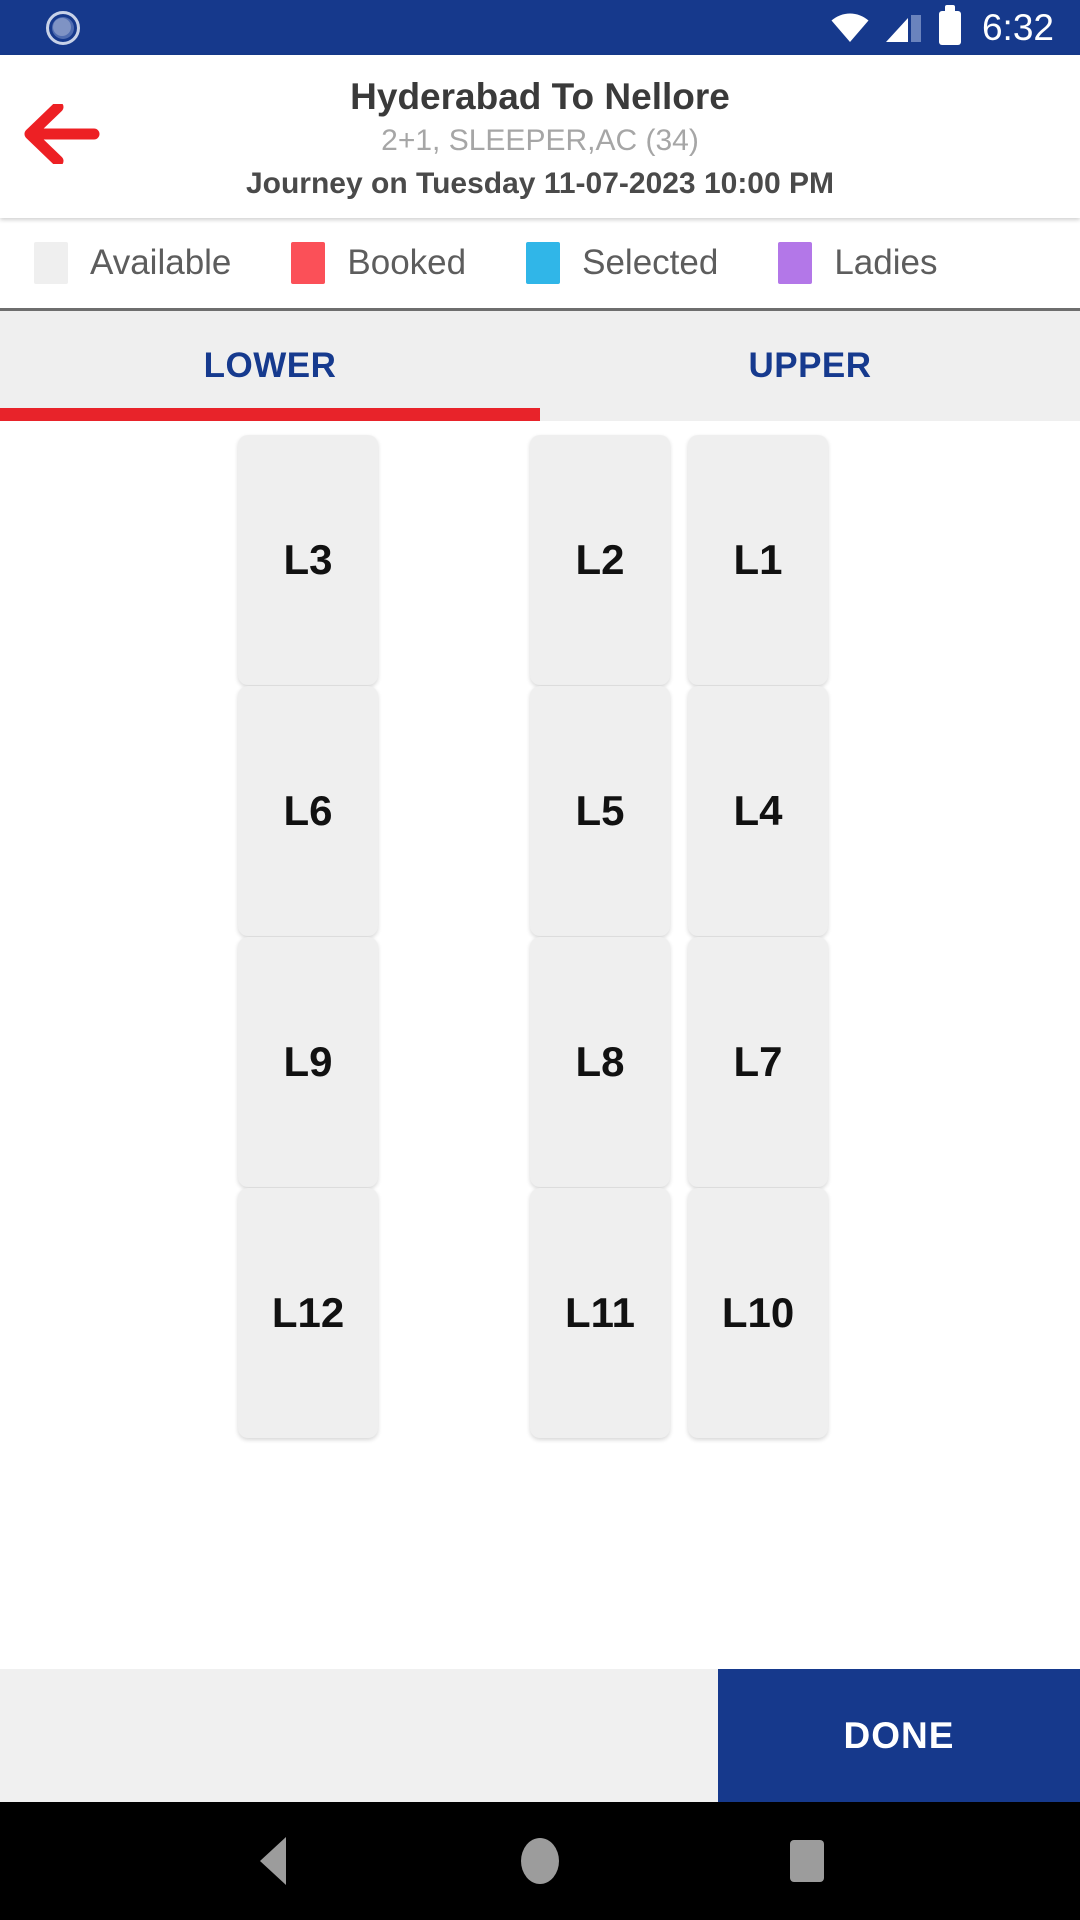 This screenshot has height=1920, width=1080. Describe the element at coordinates (230, 1313) in the screenshot. I see `seat-col-left: L12` at that location.